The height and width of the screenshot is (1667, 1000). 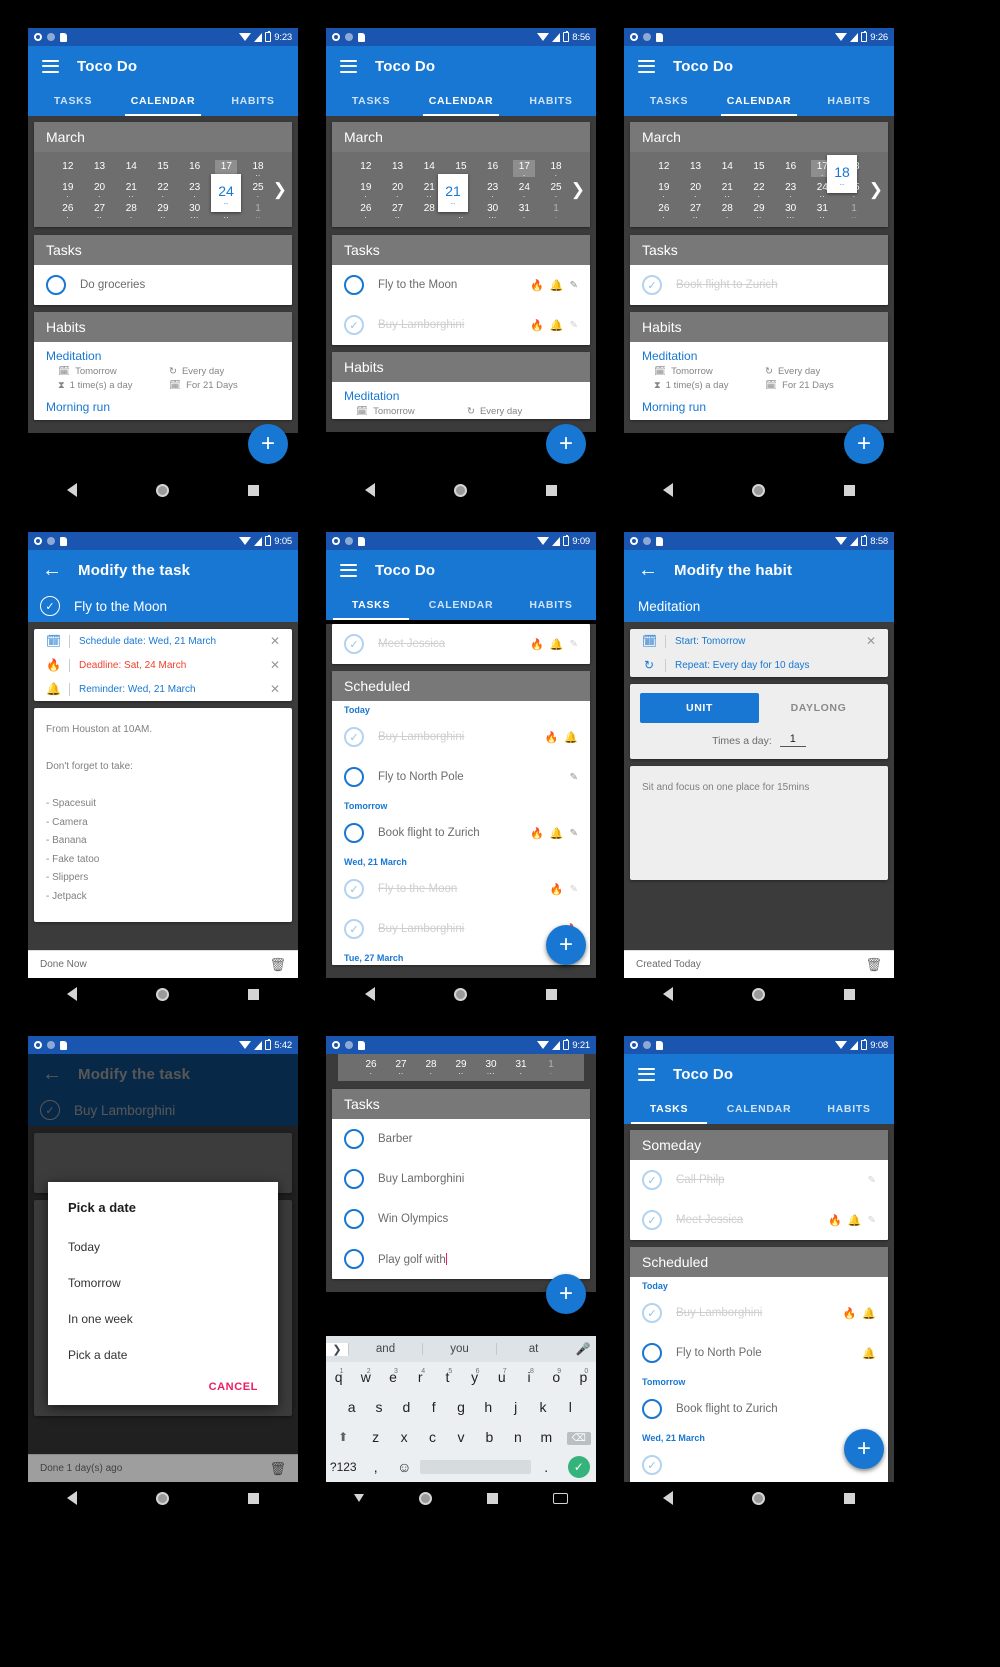 I want to click on dialog-option-in-one-week: In one week, so click(x=163, y=1319).